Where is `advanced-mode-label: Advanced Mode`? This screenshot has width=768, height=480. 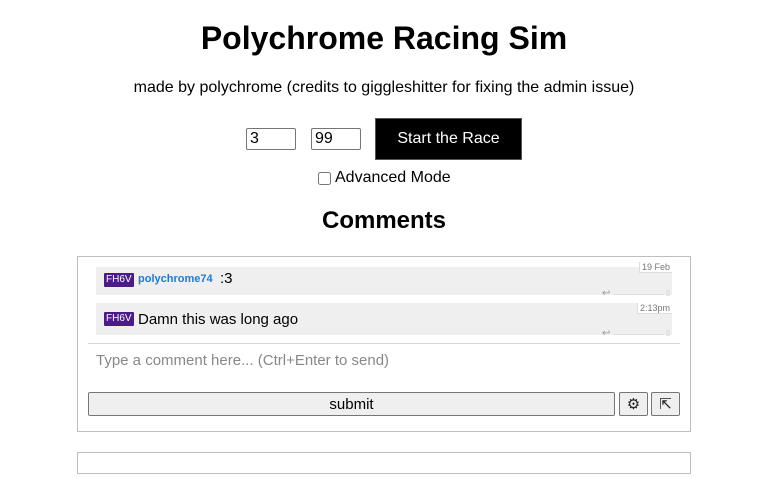
advanced-mode-label: Advanced Mode is located at coordinates (393, 177).